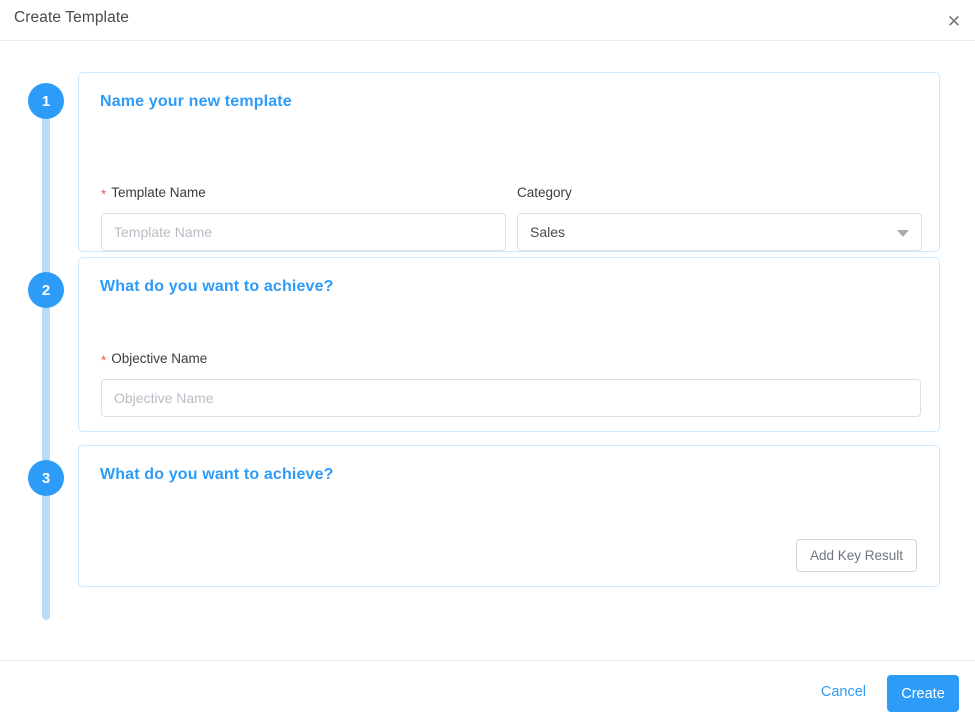  Describe the element at coordinates (544, 192) in the screenshot. I see `category-label: Category` at that location.